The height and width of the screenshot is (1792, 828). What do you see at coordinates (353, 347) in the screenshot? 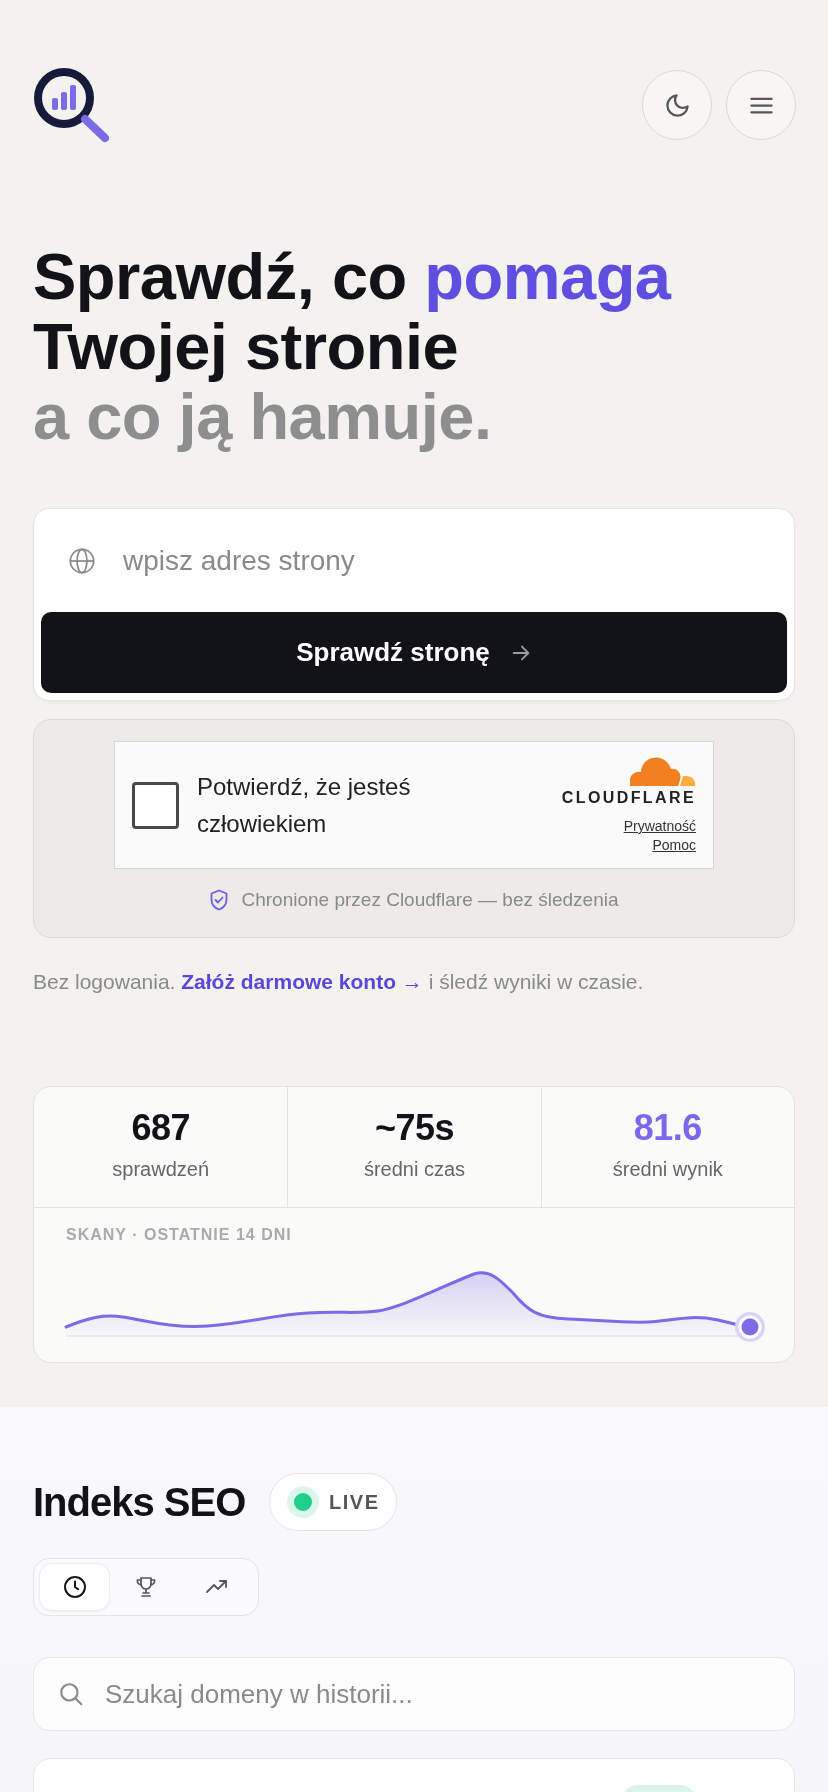
I see `headline: Sprawdź, co pomaga Twojej stronie a co ją hamuje.` at bounding box center [353, 347].